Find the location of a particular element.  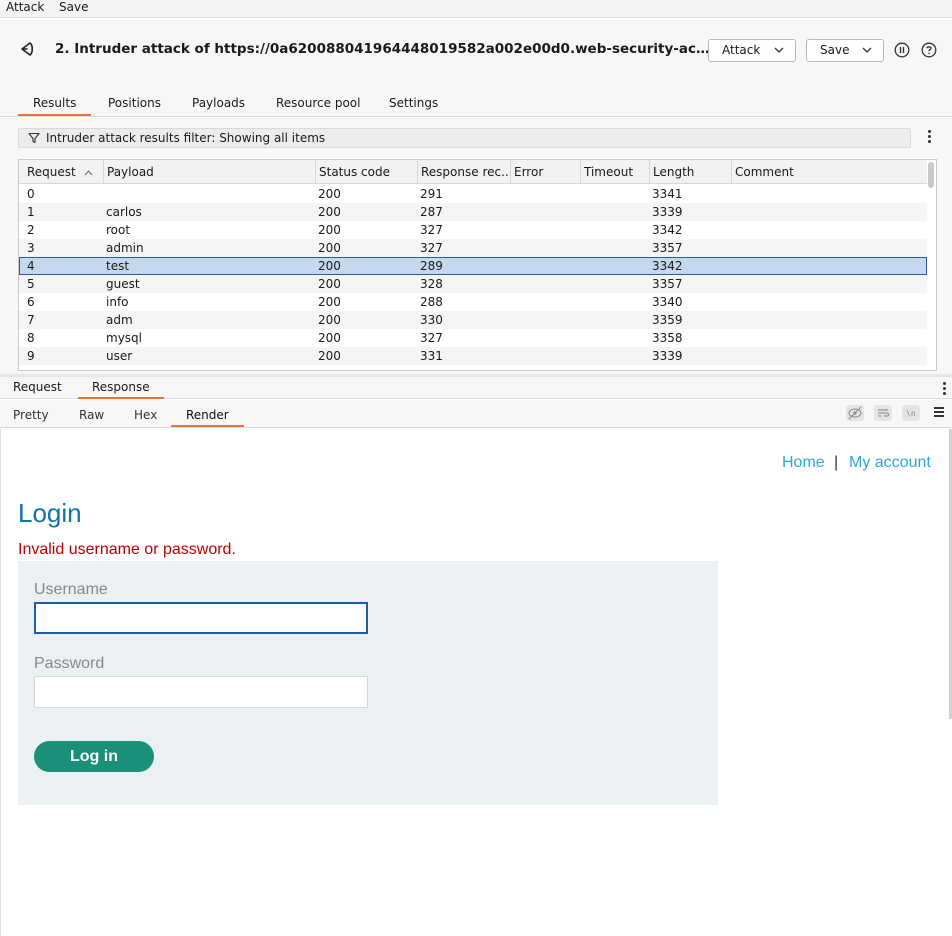

table-row: 4 test 200 289 3342 is located at coordinates (473, 266).